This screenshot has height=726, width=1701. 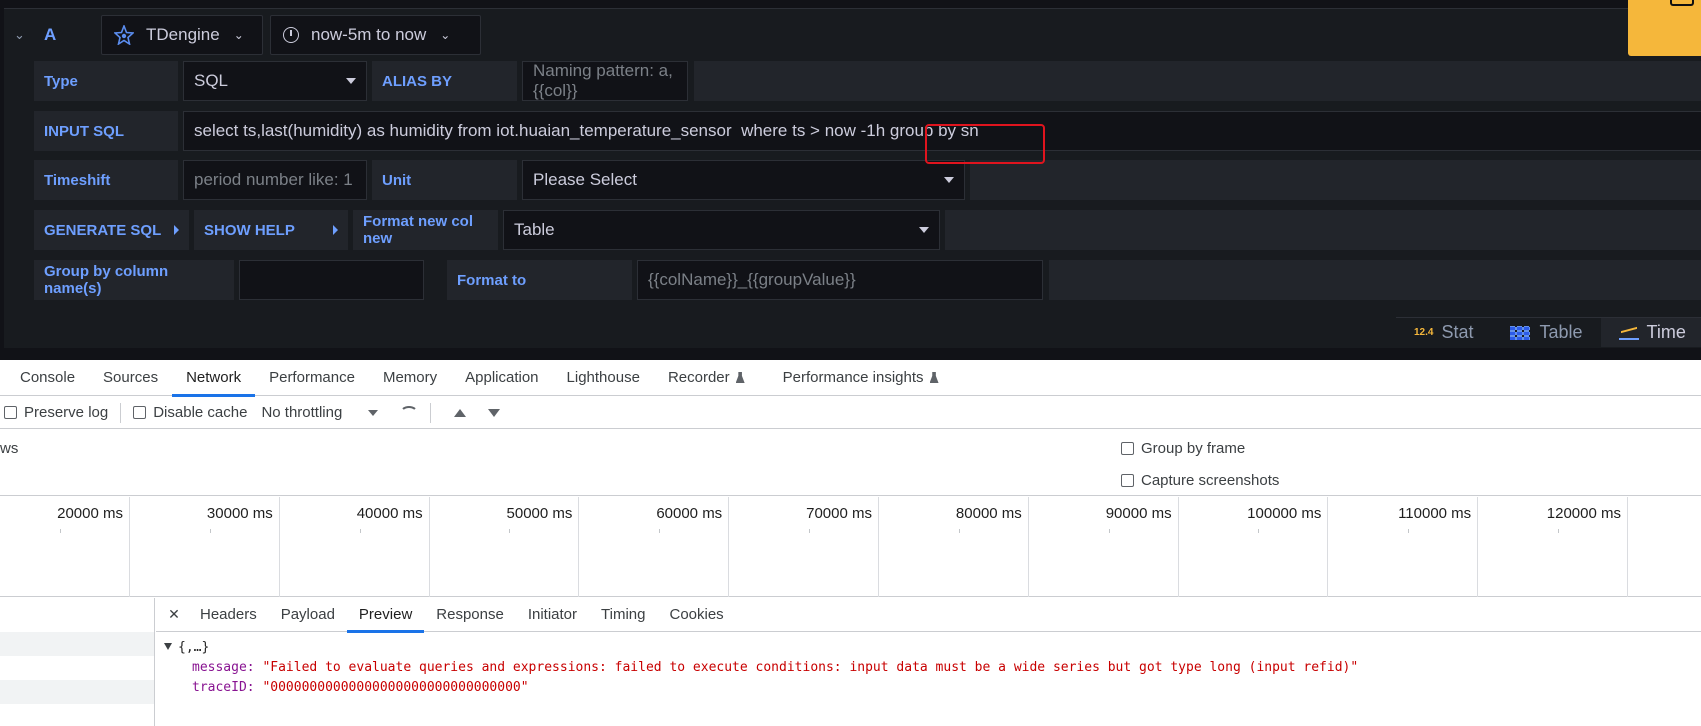 I want to click on tab-initiator: Initiator, so click(x=552, y=615).